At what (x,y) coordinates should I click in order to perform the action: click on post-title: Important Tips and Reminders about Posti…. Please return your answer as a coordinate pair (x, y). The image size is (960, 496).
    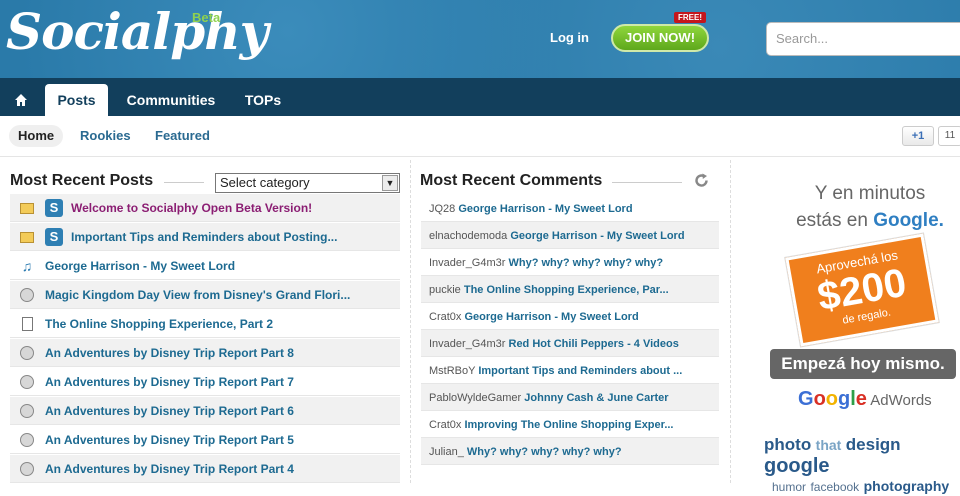
    Looking at the image, I should click on (204, 237).